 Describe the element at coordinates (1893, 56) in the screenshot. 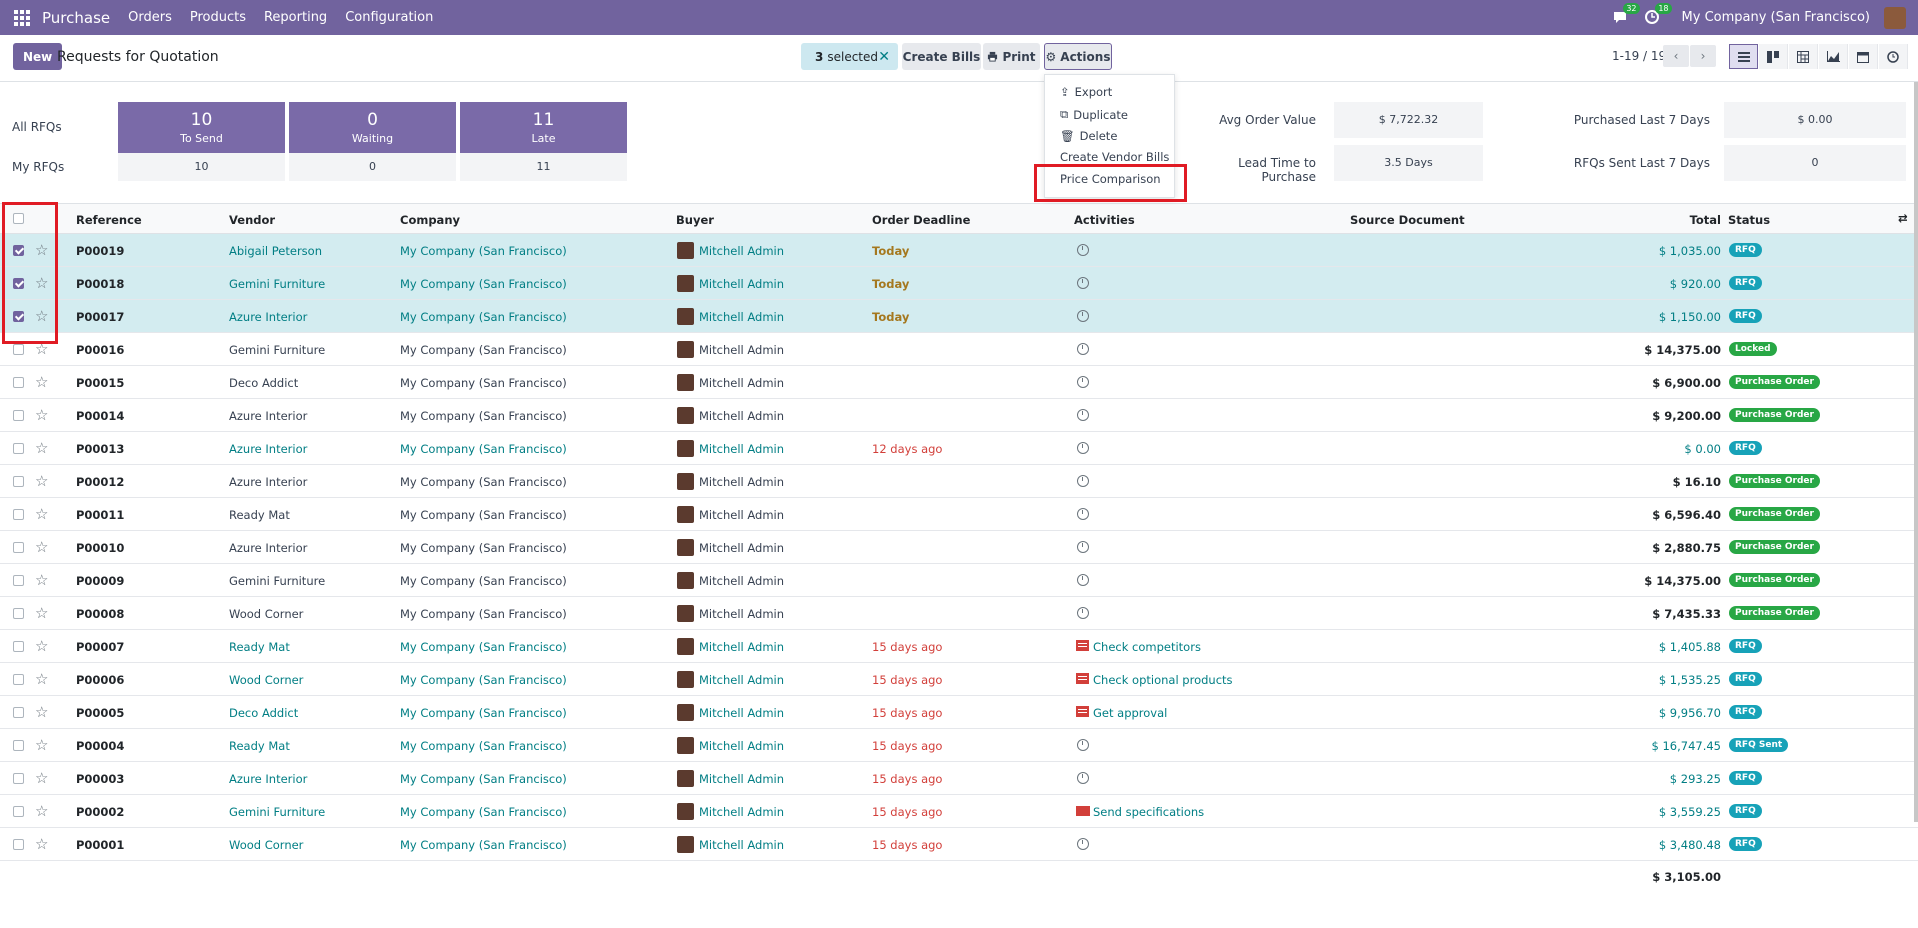

I see `activity-view-button` at that location.